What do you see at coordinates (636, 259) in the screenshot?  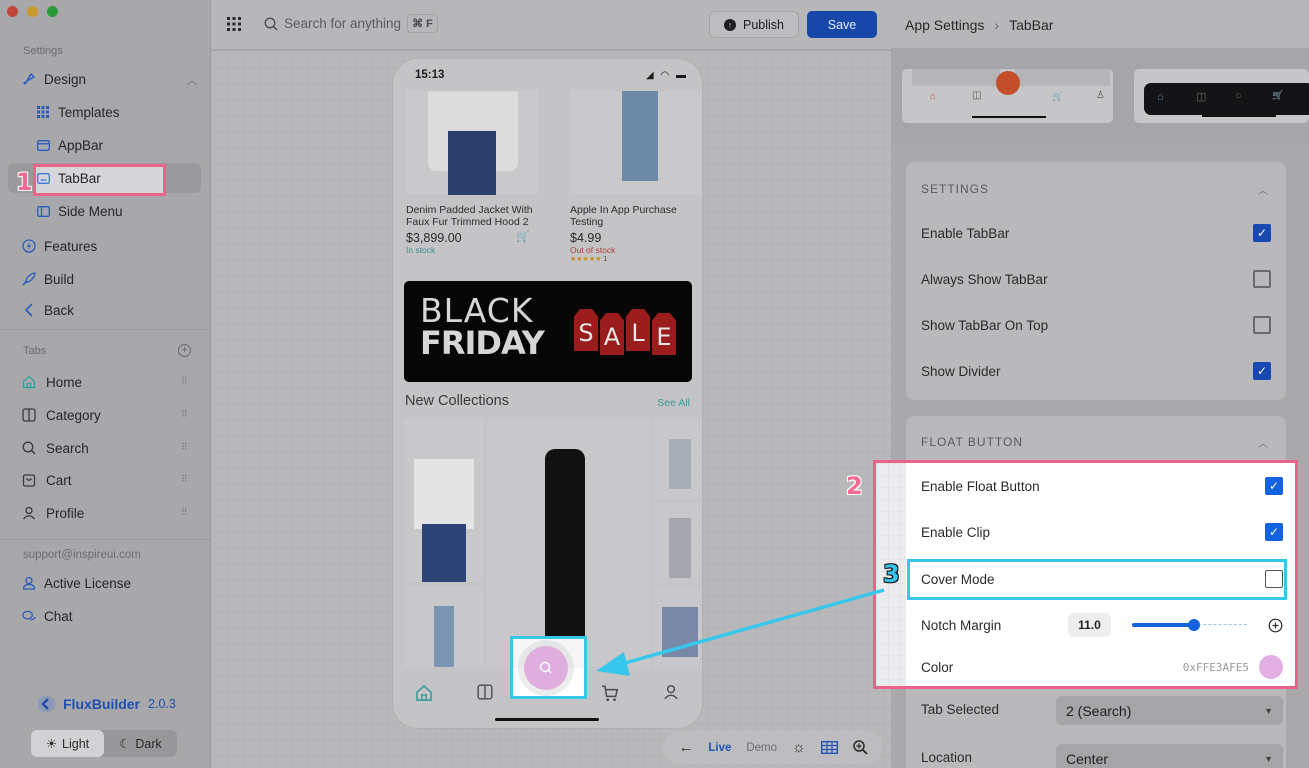 I see `rating: ★★★★★ 1` at bounding box center [636, 259].